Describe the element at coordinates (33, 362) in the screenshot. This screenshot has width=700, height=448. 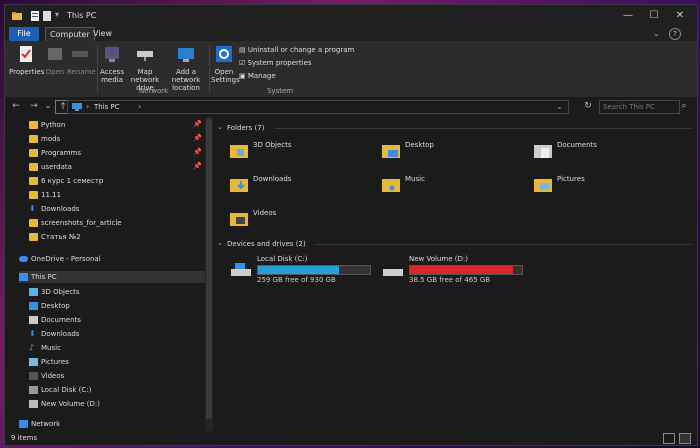
I see `picture-icon` at that location.